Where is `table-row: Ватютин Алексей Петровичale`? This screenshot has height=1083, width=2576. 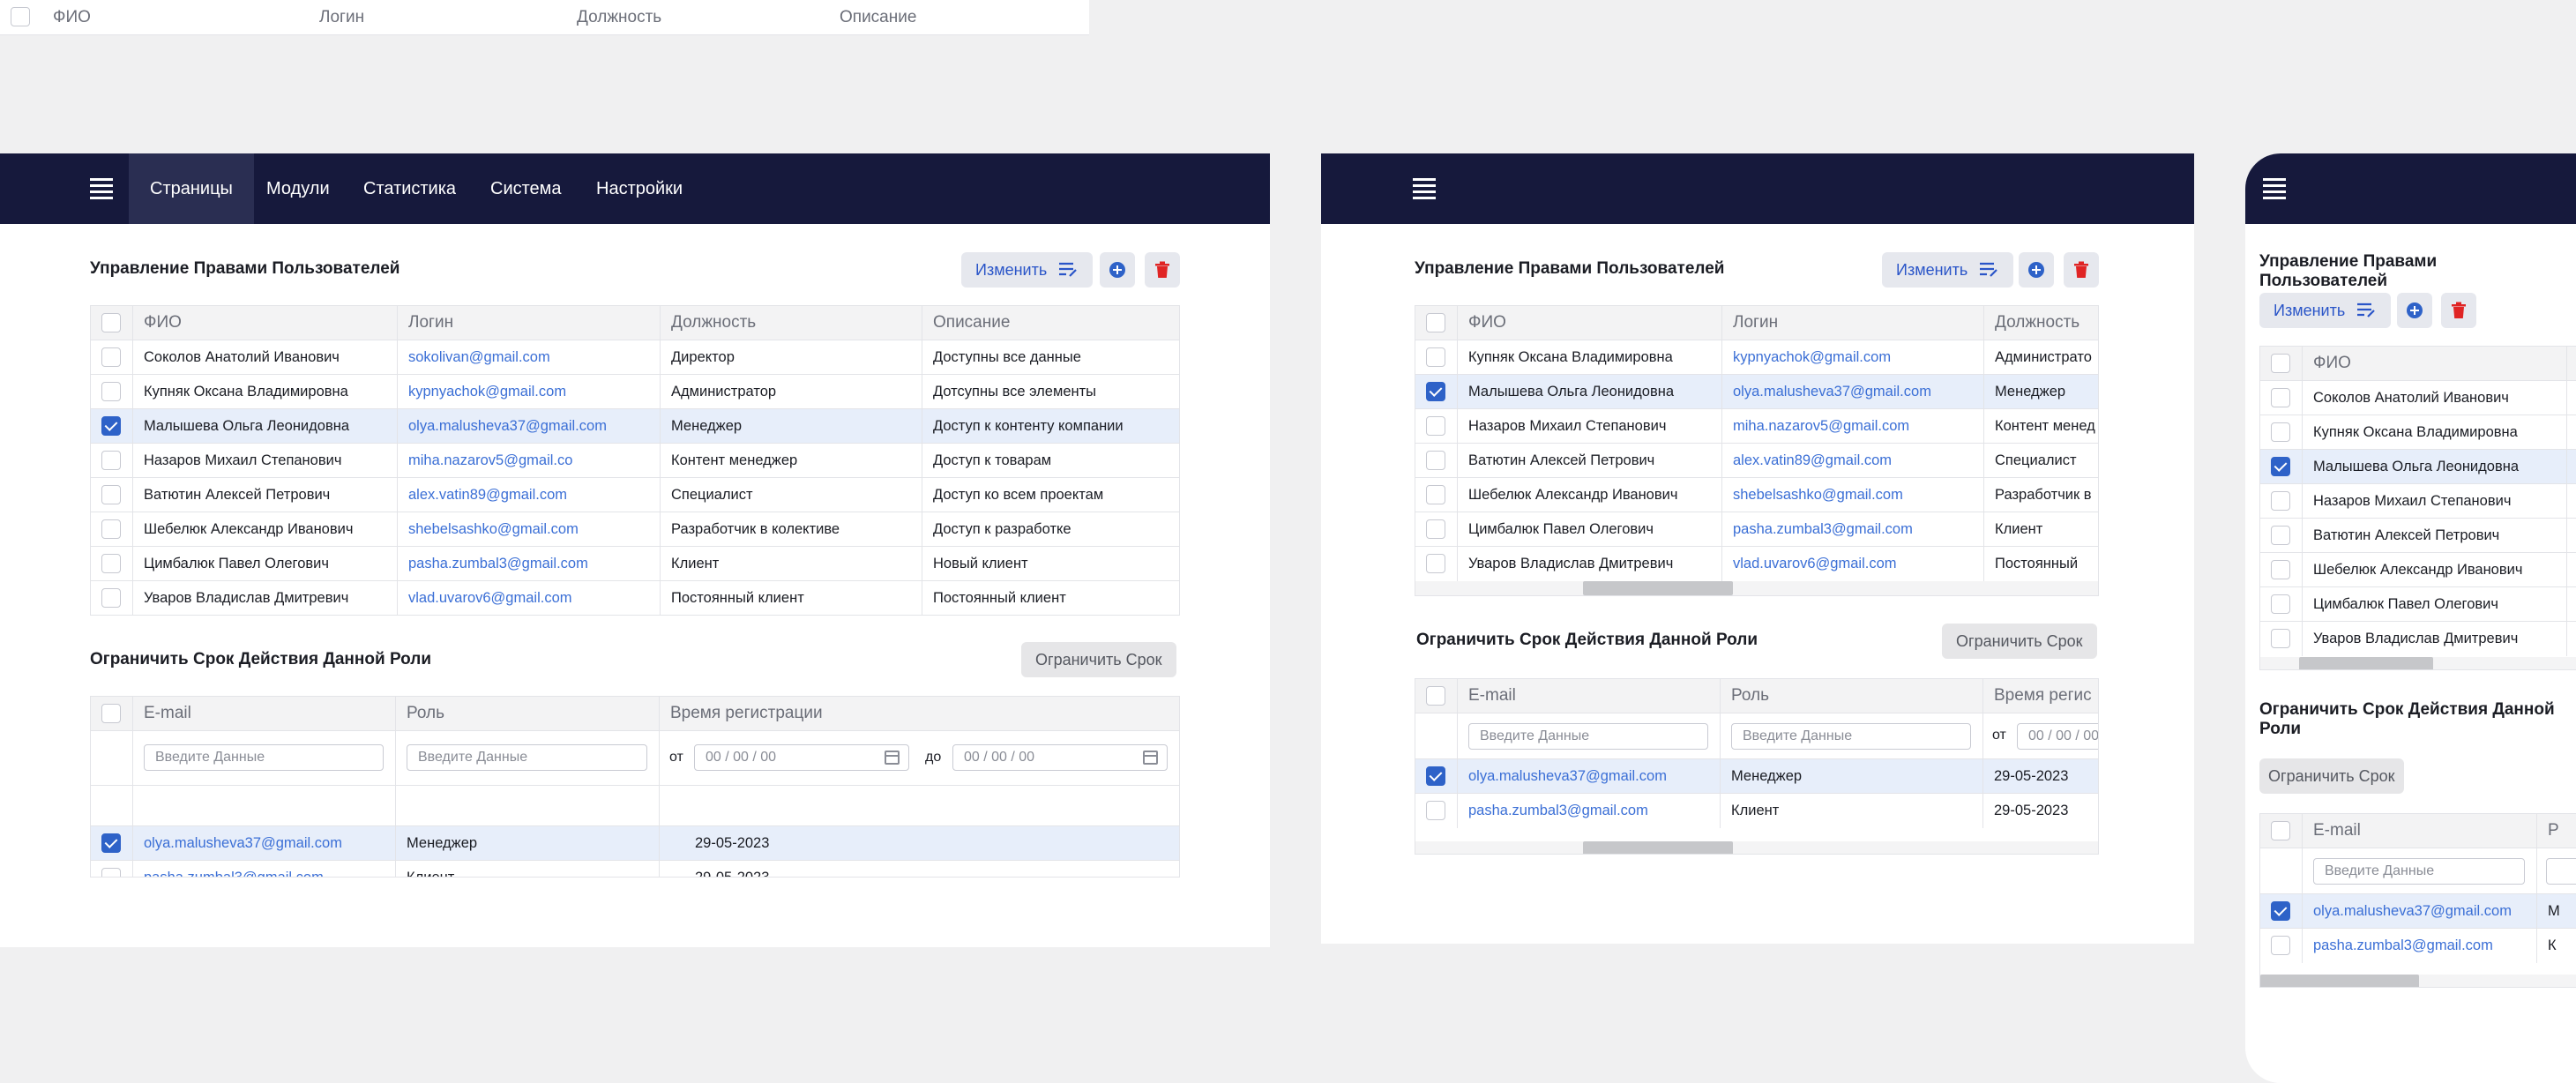
table-row: Ватютин Алексей Петровичale is located at coordinates (2418, 536).